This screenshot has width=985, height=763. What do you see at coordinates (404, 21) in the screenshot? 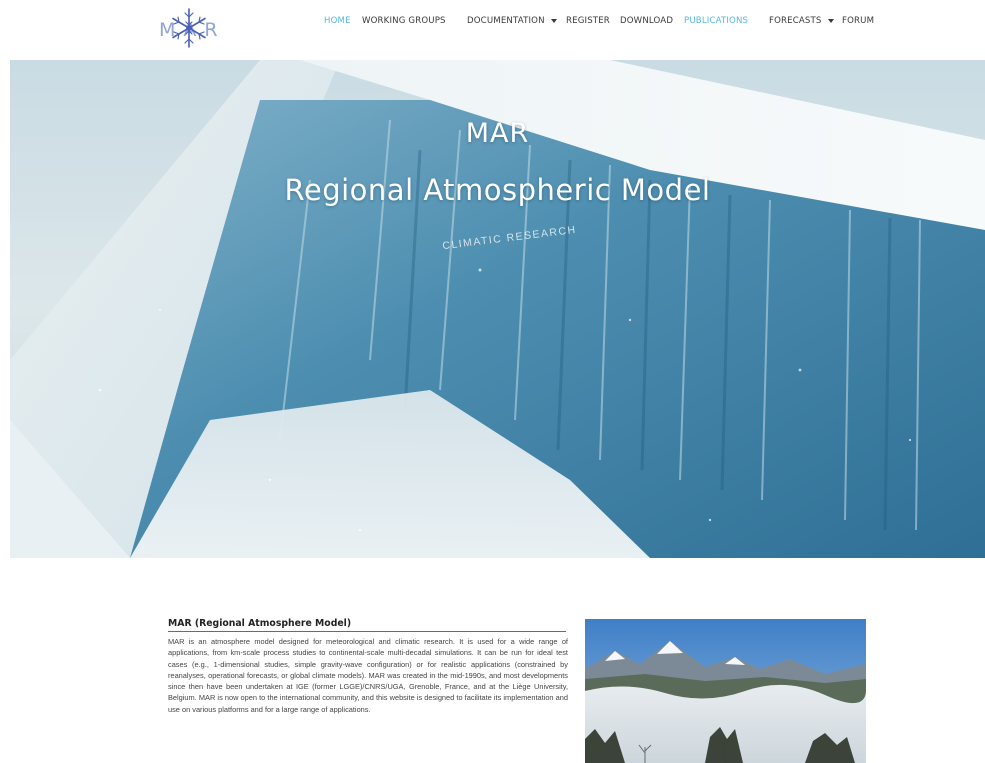
I see `nav-working-groups: WORKING GROUPS` at bounding box center [404, 21].